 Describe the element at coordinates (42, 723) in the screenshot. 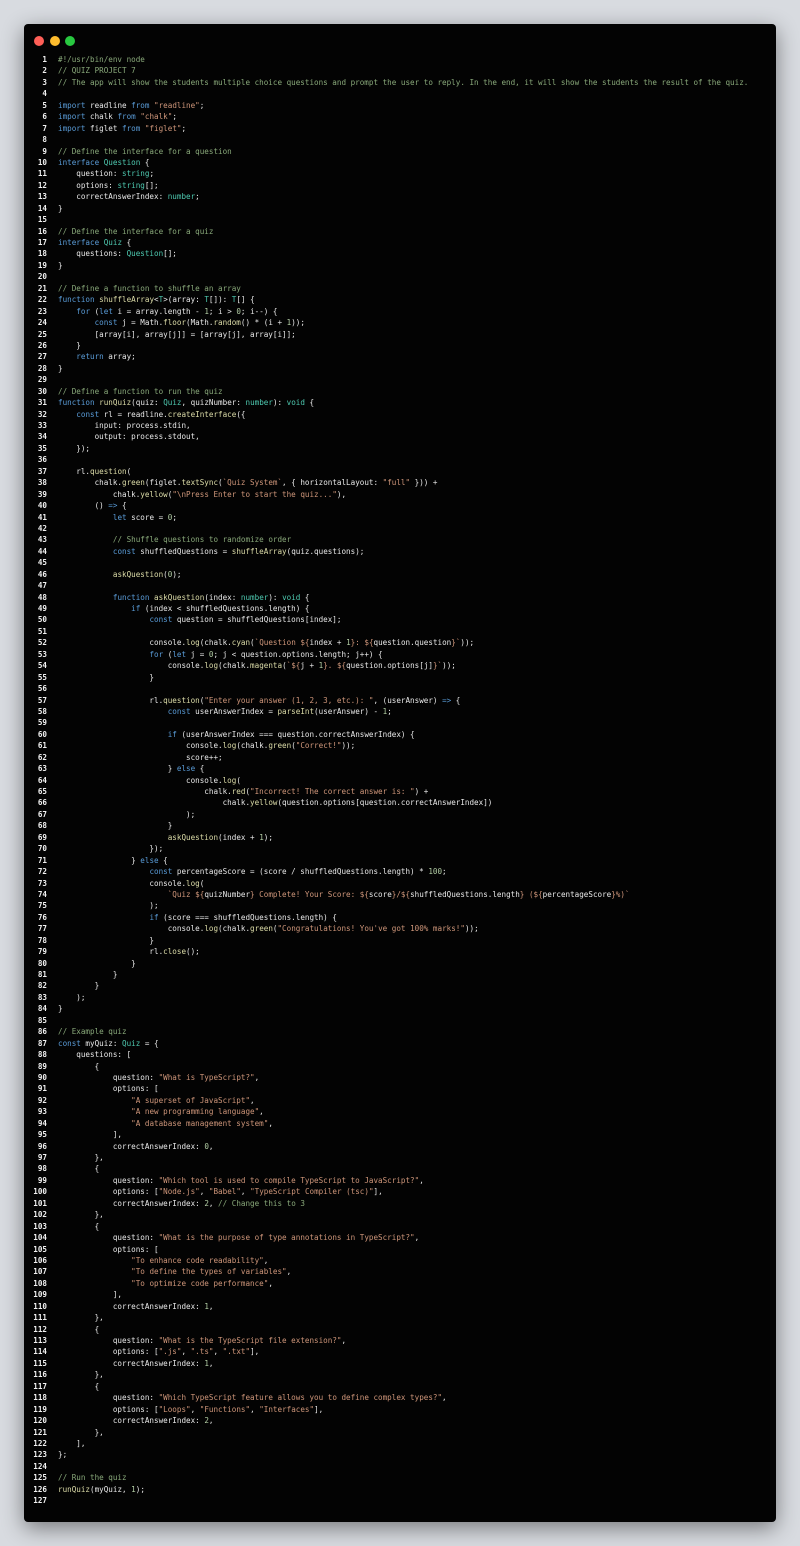

I see `line-number: 59` at that location.